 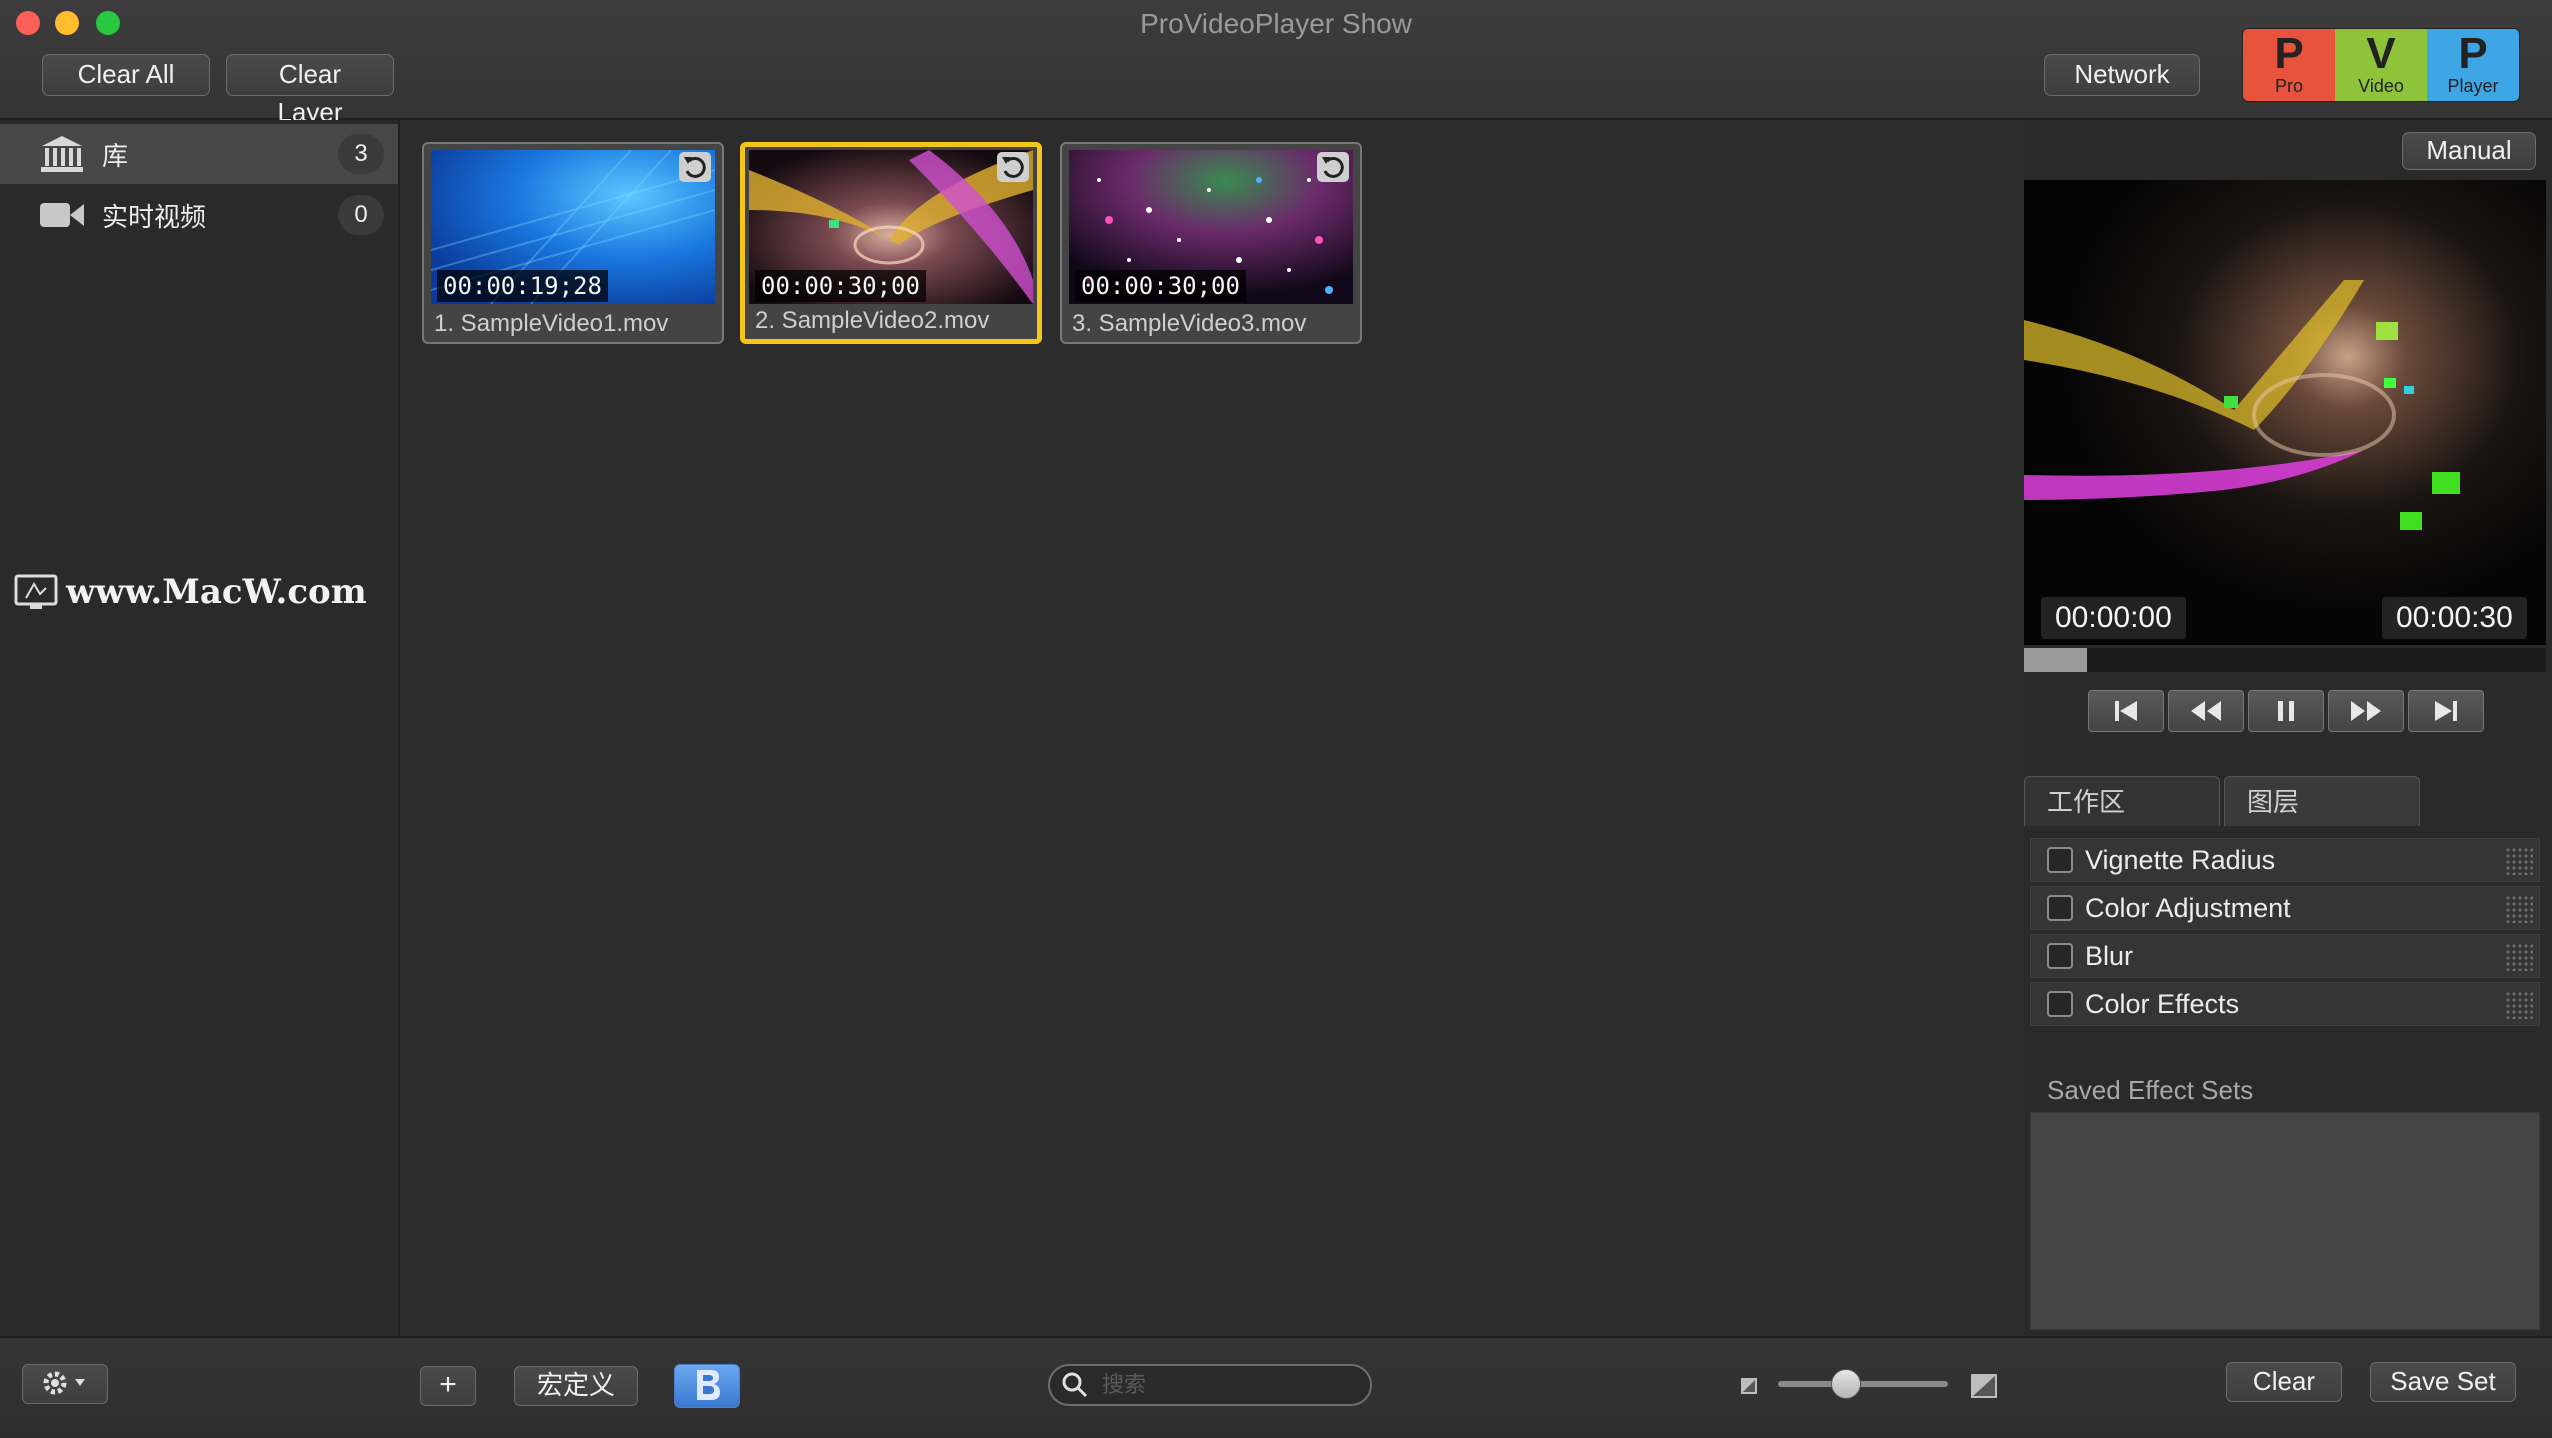 I want to click on watermark: www.MacW.com, so click(x=190, y=592).